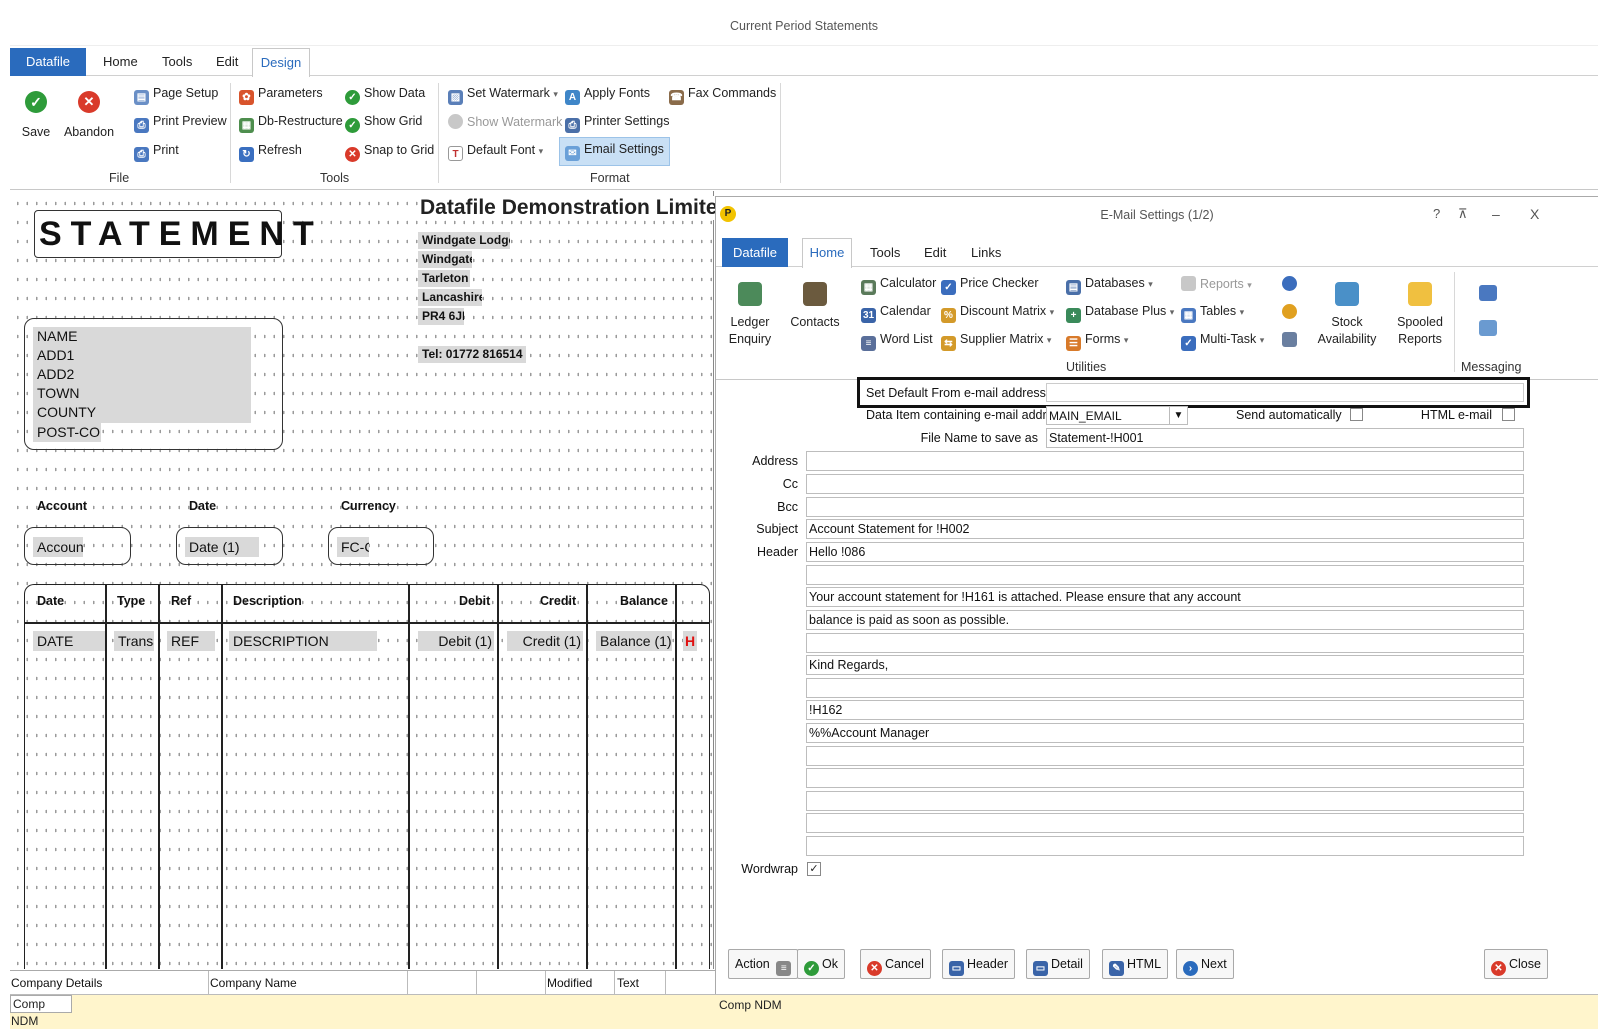 The image size is (1598, 1030). I want to click on snap-to-grid-button: ✕ Snap to Grid, so click(389, 152).